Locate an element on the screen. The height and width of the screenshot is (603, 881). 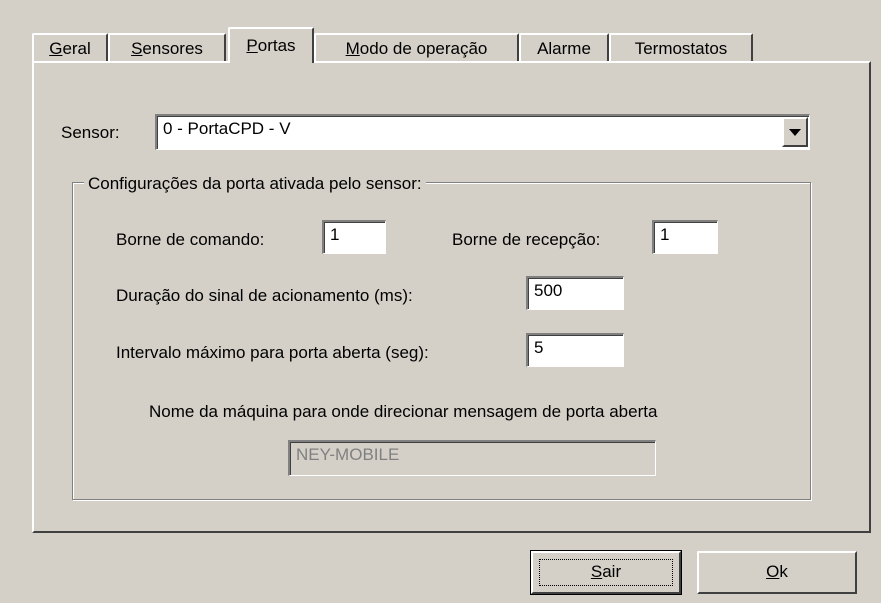
tab-portas: Portas is located at coordinates (271, 45).